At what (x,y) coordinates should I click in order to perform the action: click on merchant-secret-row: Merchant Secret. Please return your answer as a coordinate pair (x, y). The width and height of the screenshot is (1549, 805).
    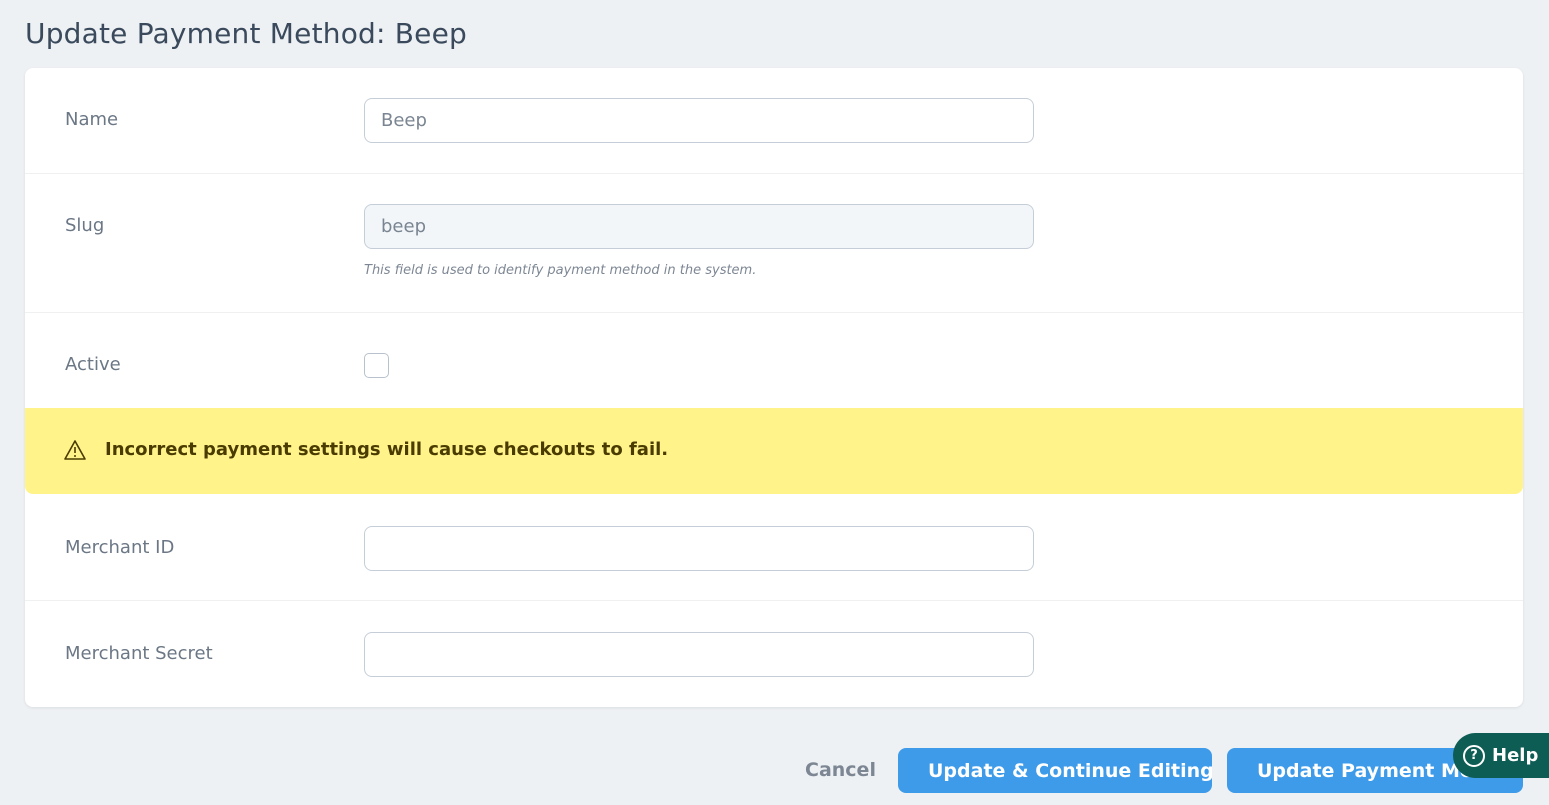
    Looking at the image, I should click on (774, 654).